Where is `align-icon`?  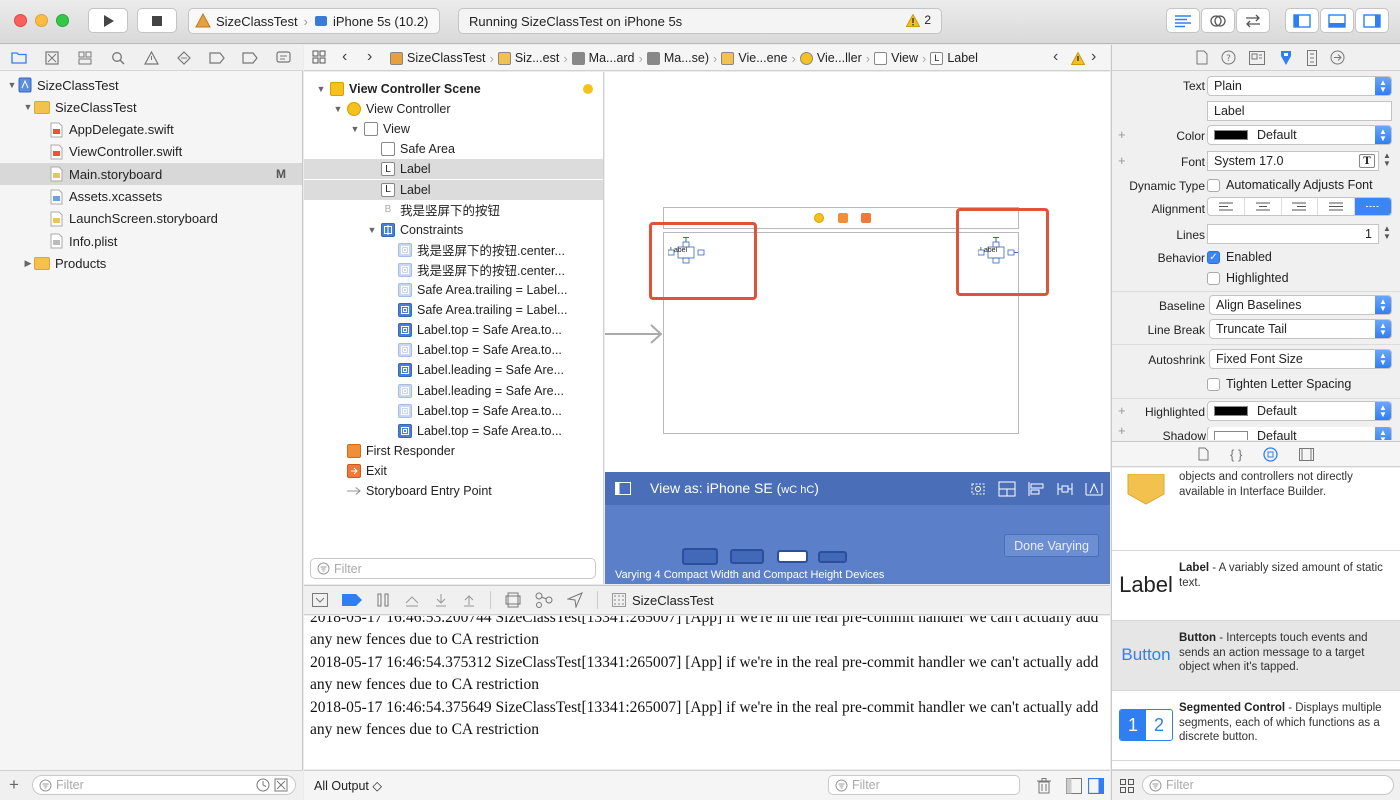
align-icon is located at coordinates (1036, 489).